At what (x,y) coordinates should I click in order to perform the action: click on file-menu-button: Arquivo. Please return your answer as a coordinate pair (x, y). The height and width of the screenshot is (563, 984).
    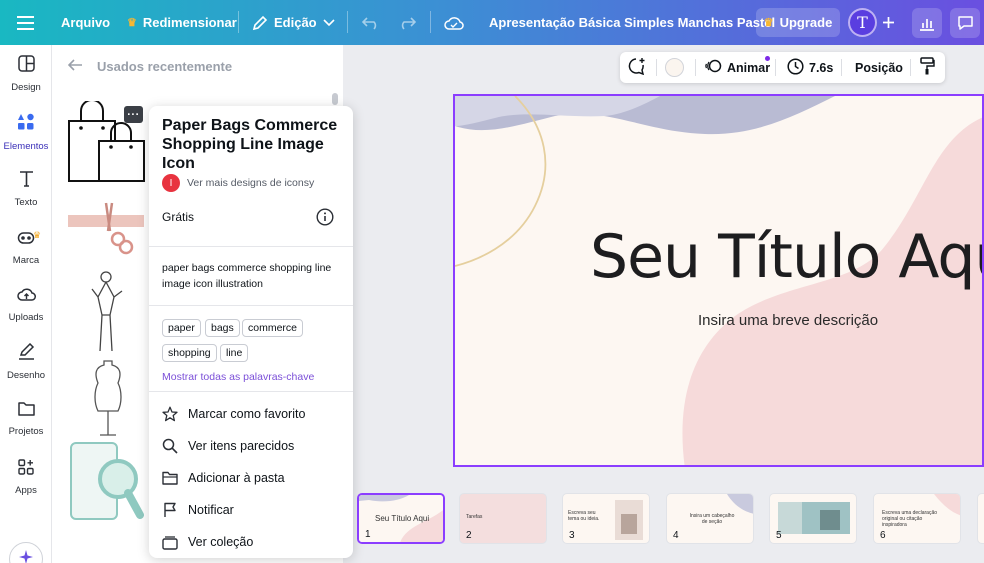
    Looking at the image, I should click on (85, 22).